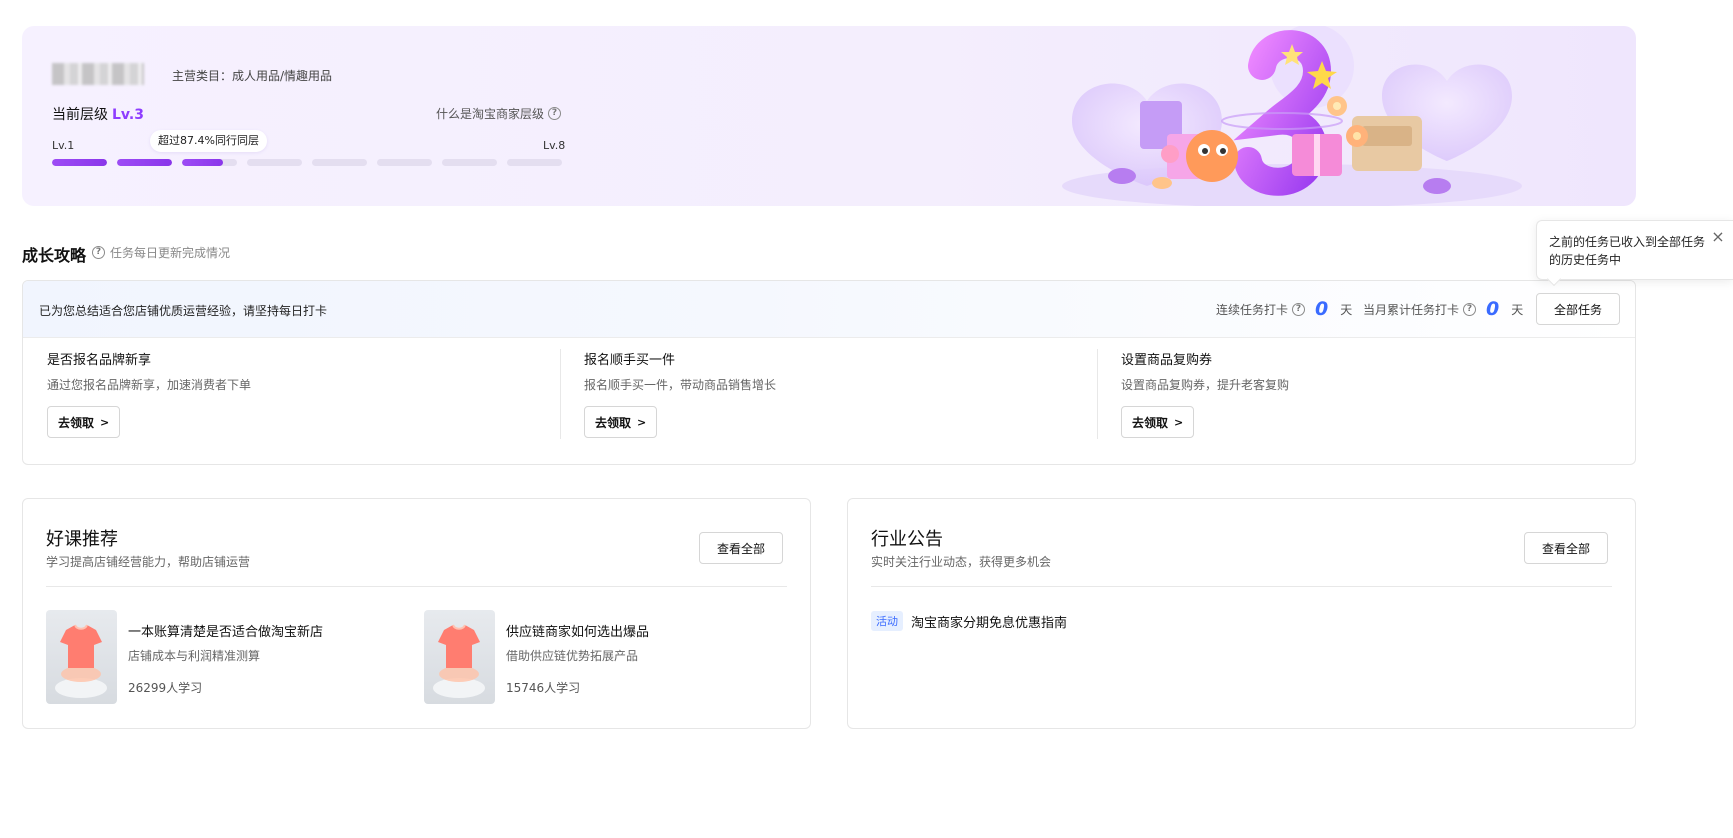 The width and height of the screenshot is (1733, 838). I want to click on level-3-illustration, so click(1292, 116).